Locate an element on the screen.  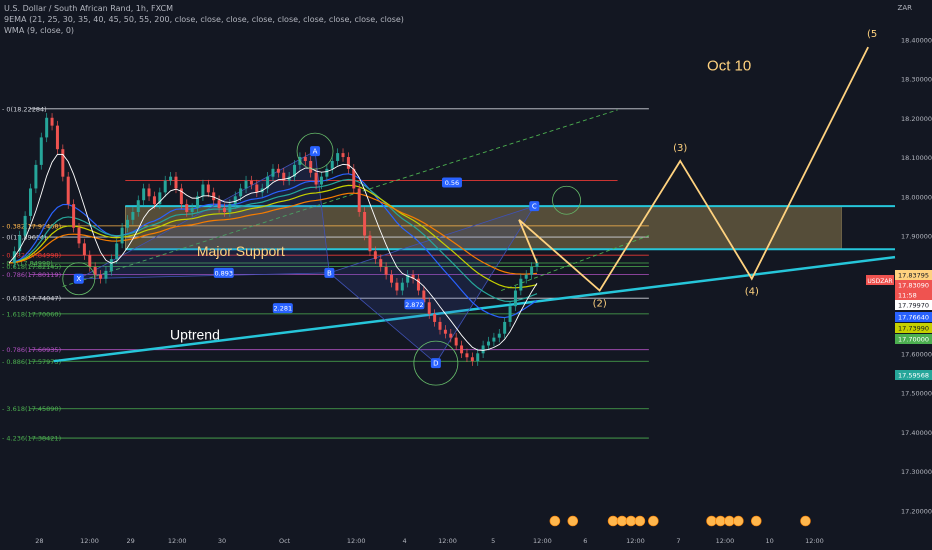
price-badge-label: 11:58 is located at coordinates (907, 296).